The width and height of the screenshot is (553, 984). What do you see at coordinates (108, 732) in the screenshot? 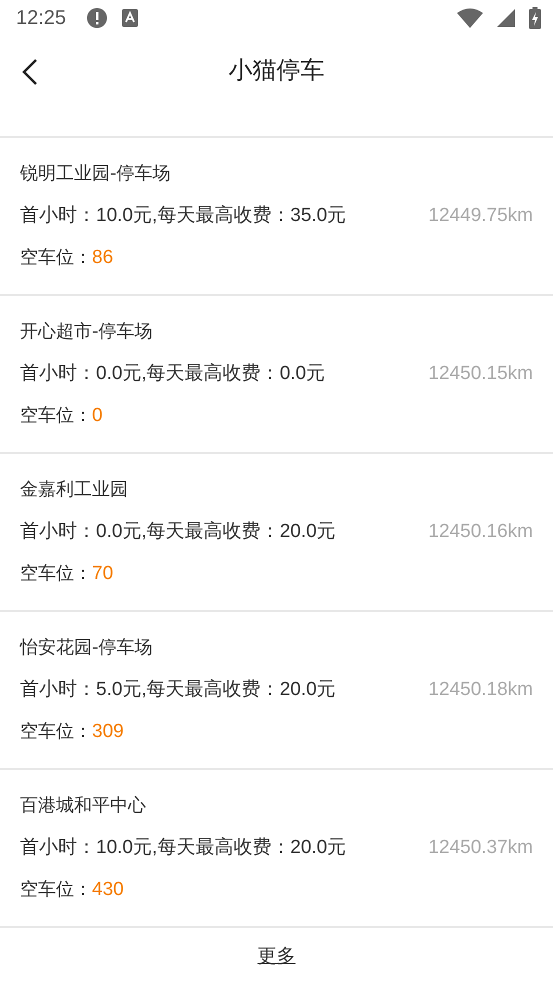
I see `spaces-count: 309` at bounding box center [108, 732].